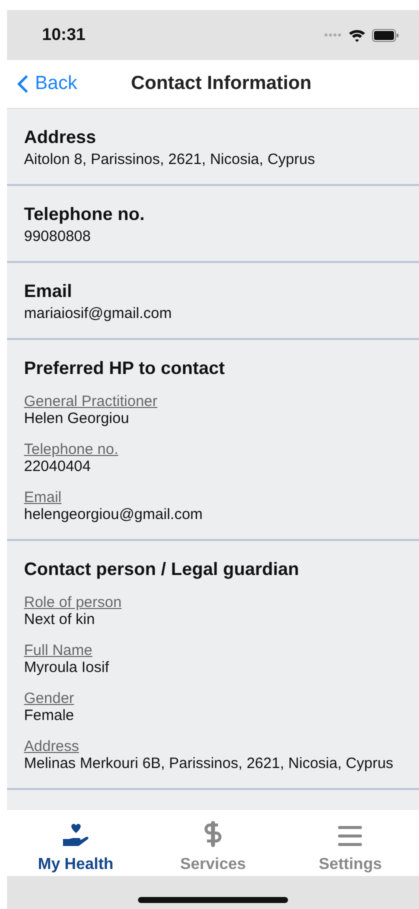  Describe the element at coordinates (357, 35) in the screenshot. I see `wifi-icon` at that location.